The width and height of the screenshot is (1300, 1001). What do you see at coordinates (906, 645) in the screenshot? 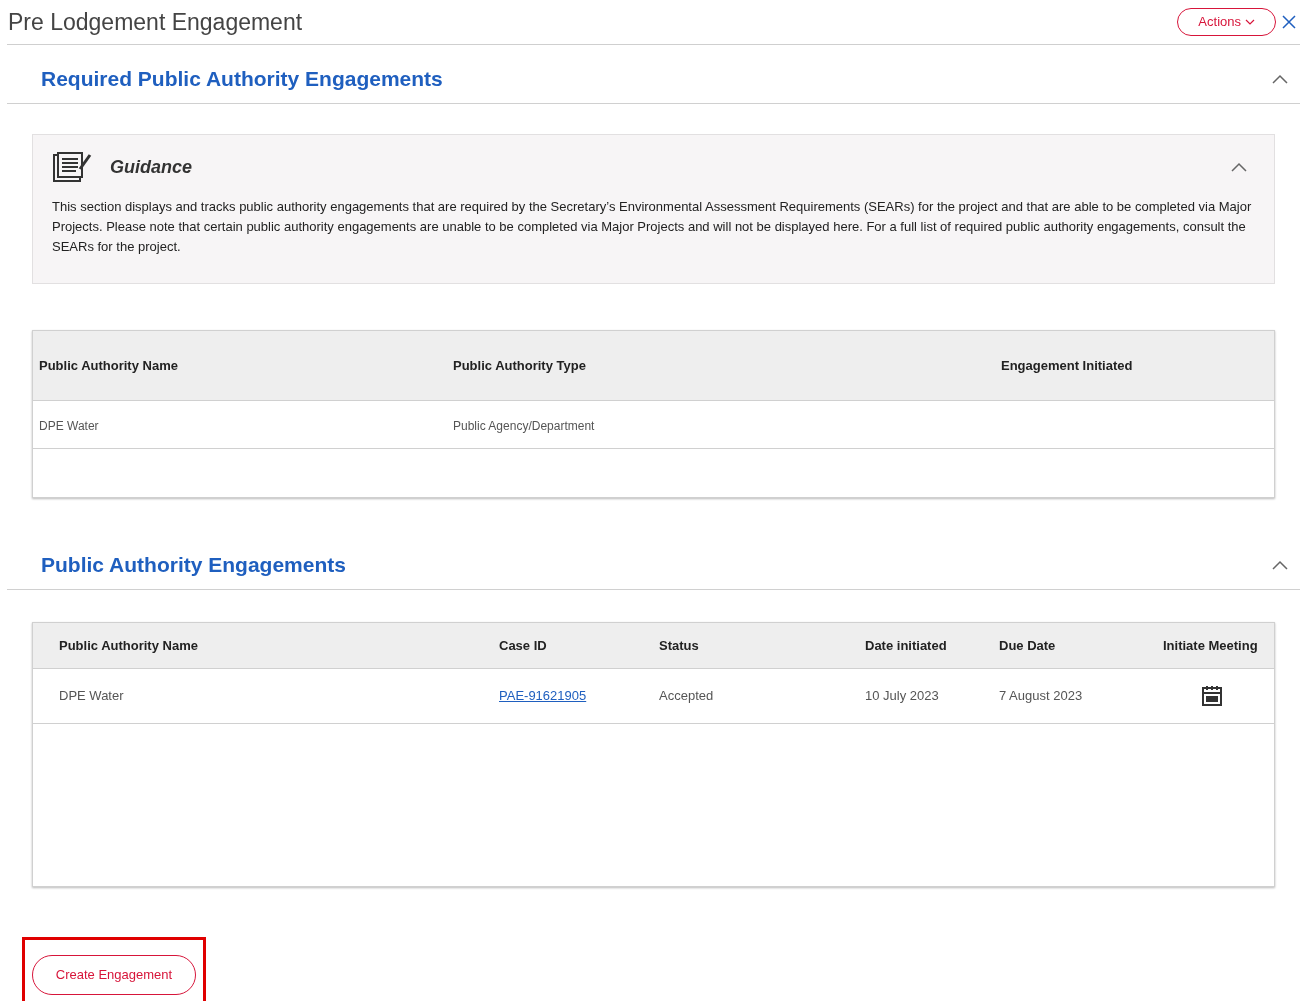
I see `column-header: Date initiated` at bounding box center [906, 645].